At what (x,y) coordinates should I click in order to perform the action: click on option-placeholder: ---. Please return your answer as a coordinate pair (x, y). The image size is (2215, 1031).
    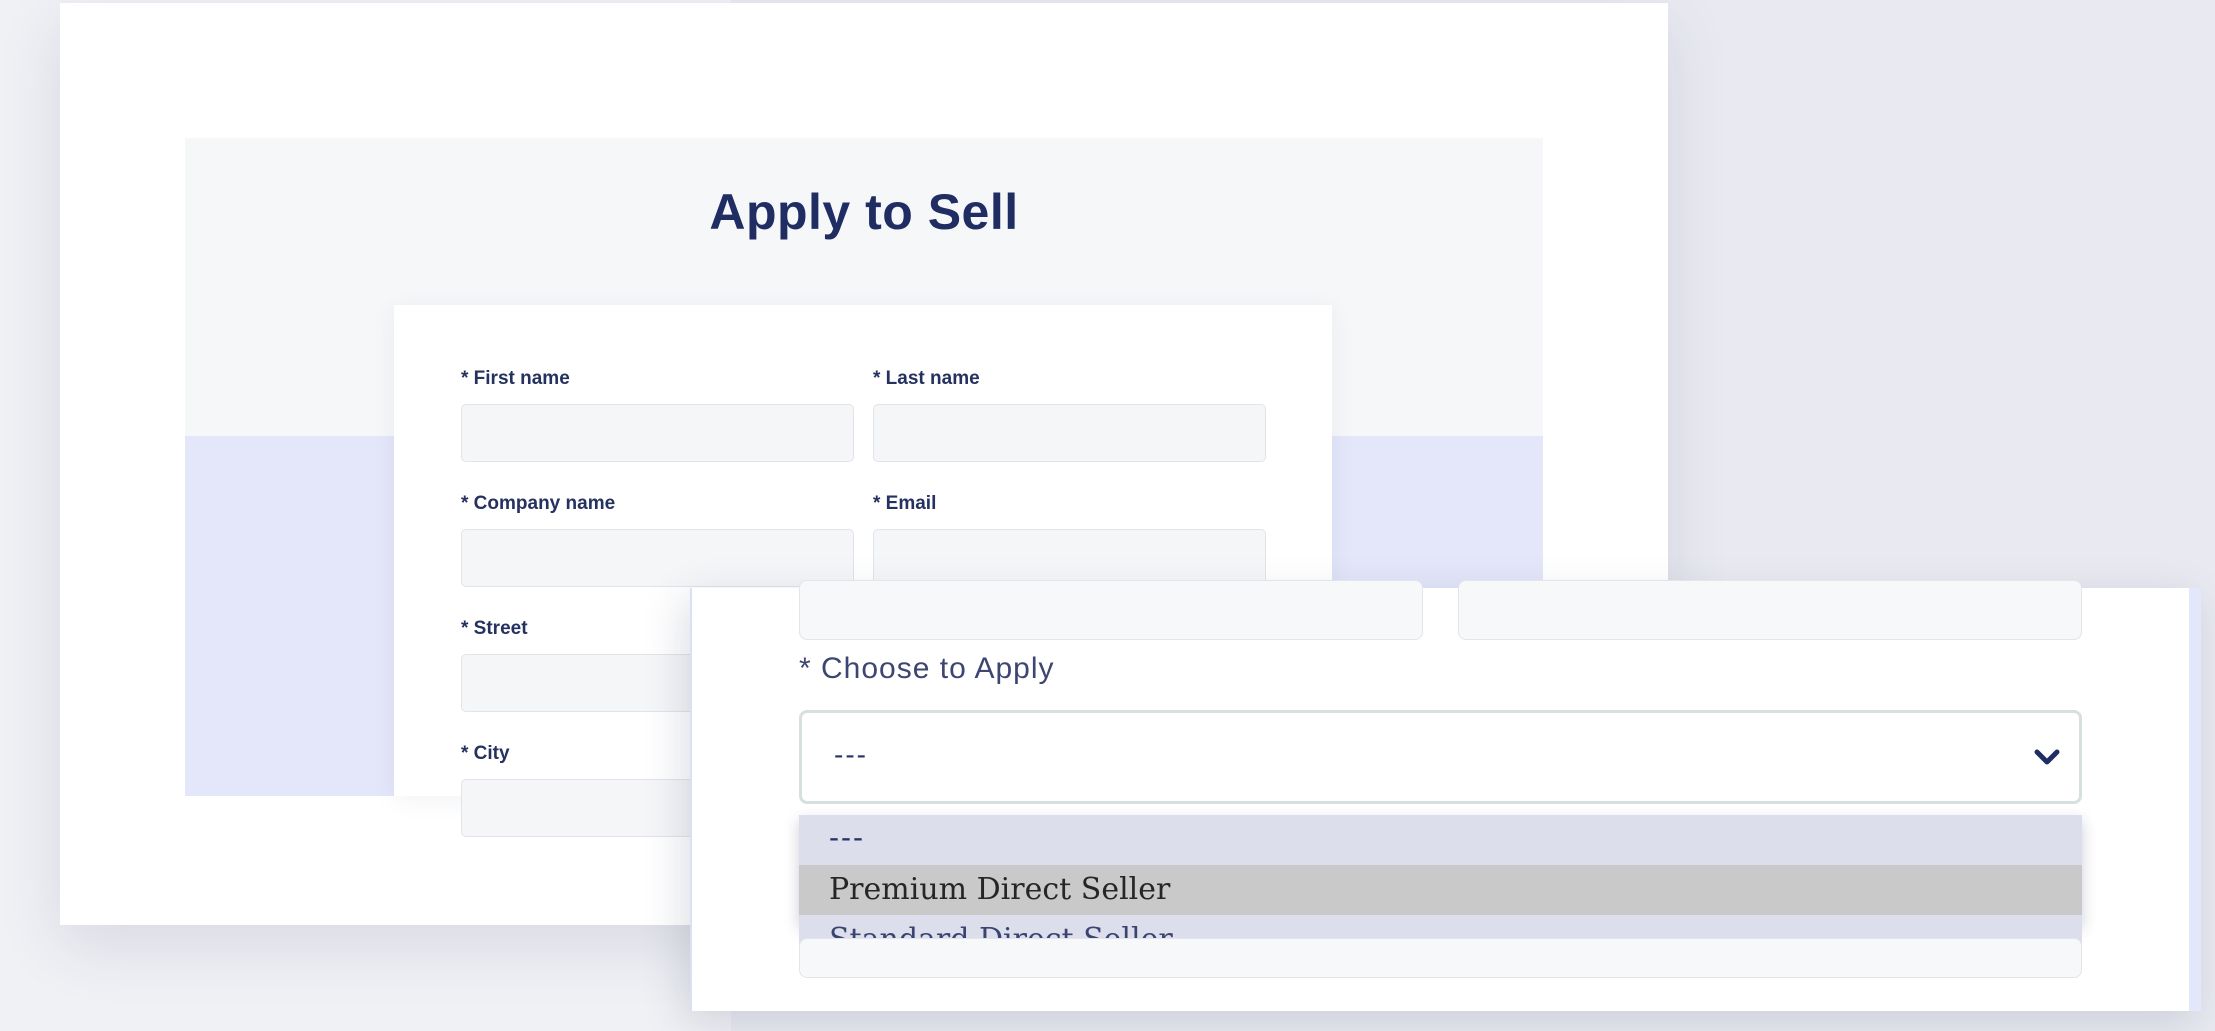
    Looking at the image, I should click on (1440, 840).